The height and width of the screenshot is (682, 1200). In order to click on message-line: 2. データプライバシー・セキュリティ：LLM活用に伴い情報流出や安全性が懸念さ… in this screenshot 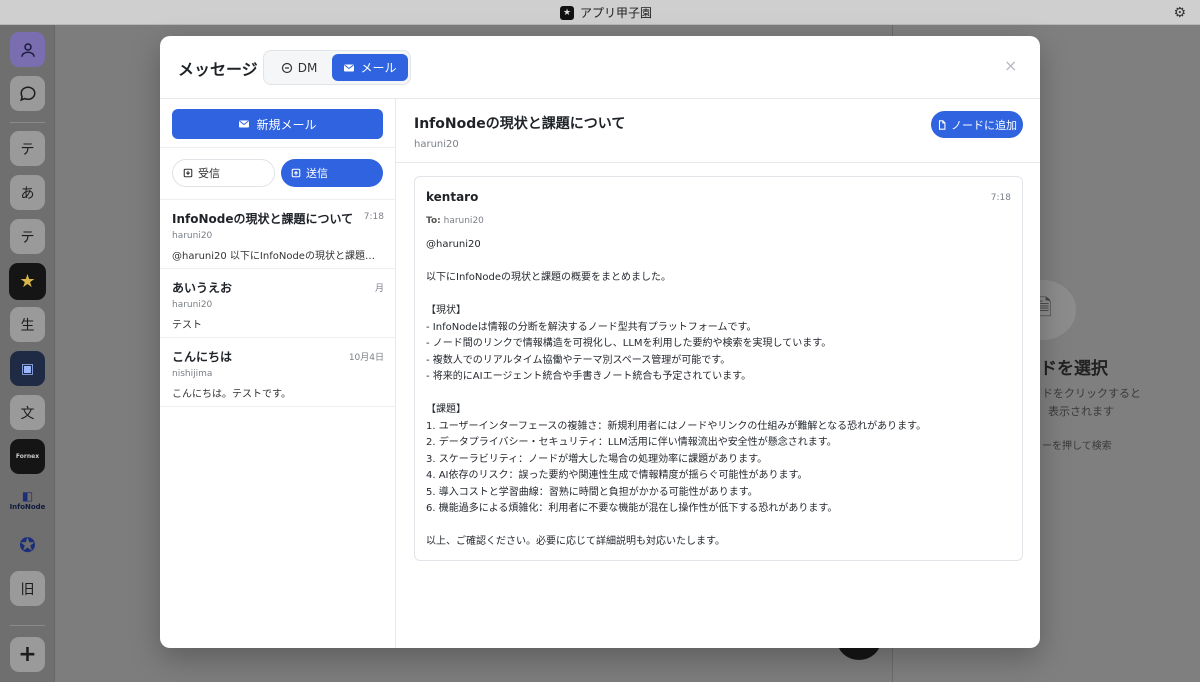, I will do `click(631, 442)`.